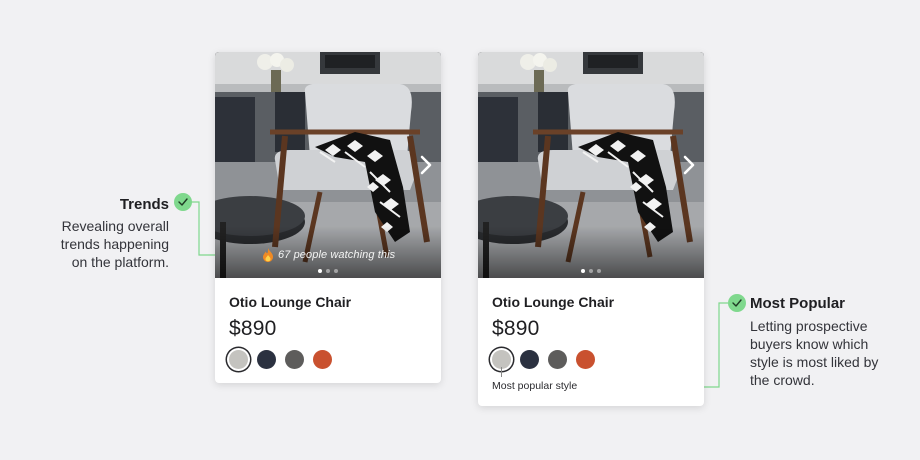 The height and width of the screenshot is (460, 920). I want to click on watching-badge: 67 people watching this, so click(328, 255).